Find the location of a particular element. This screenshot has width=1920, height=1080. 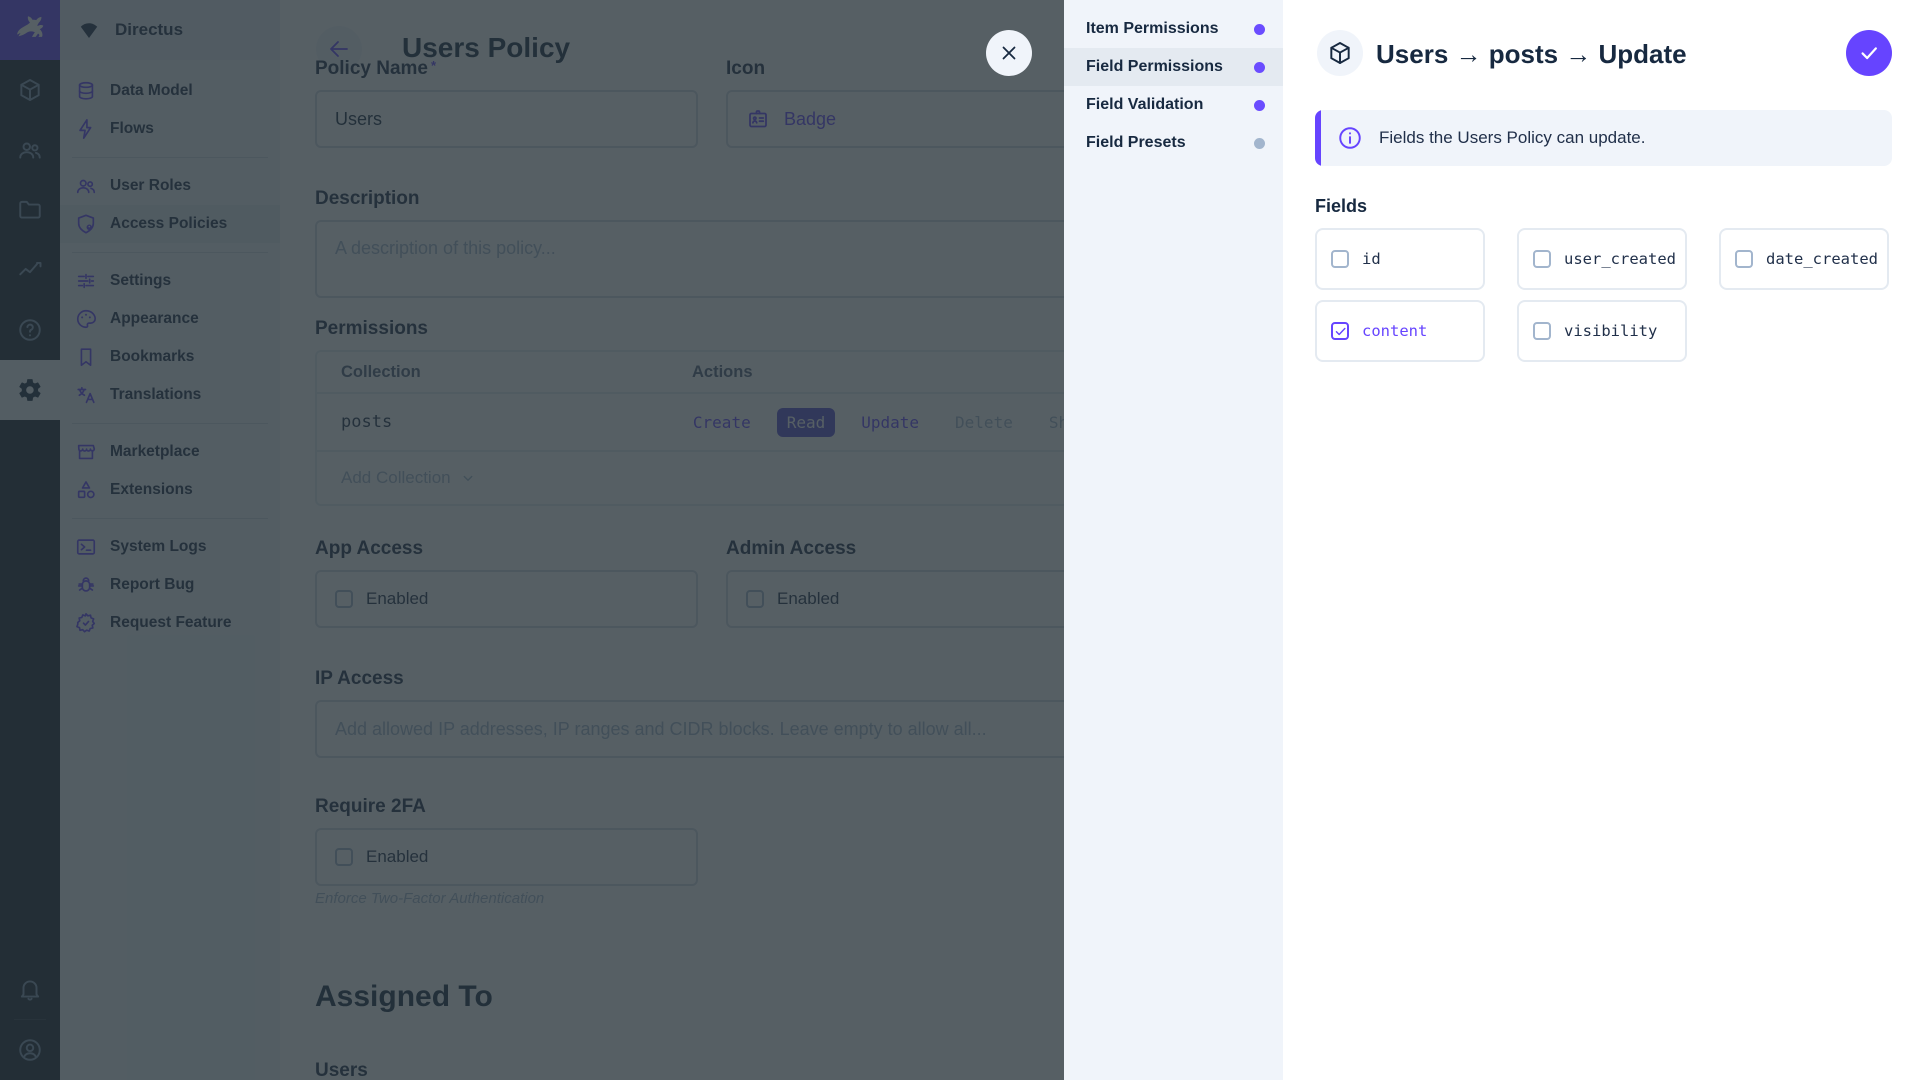

drawer-save-button is located at coordinates (1869, 53).